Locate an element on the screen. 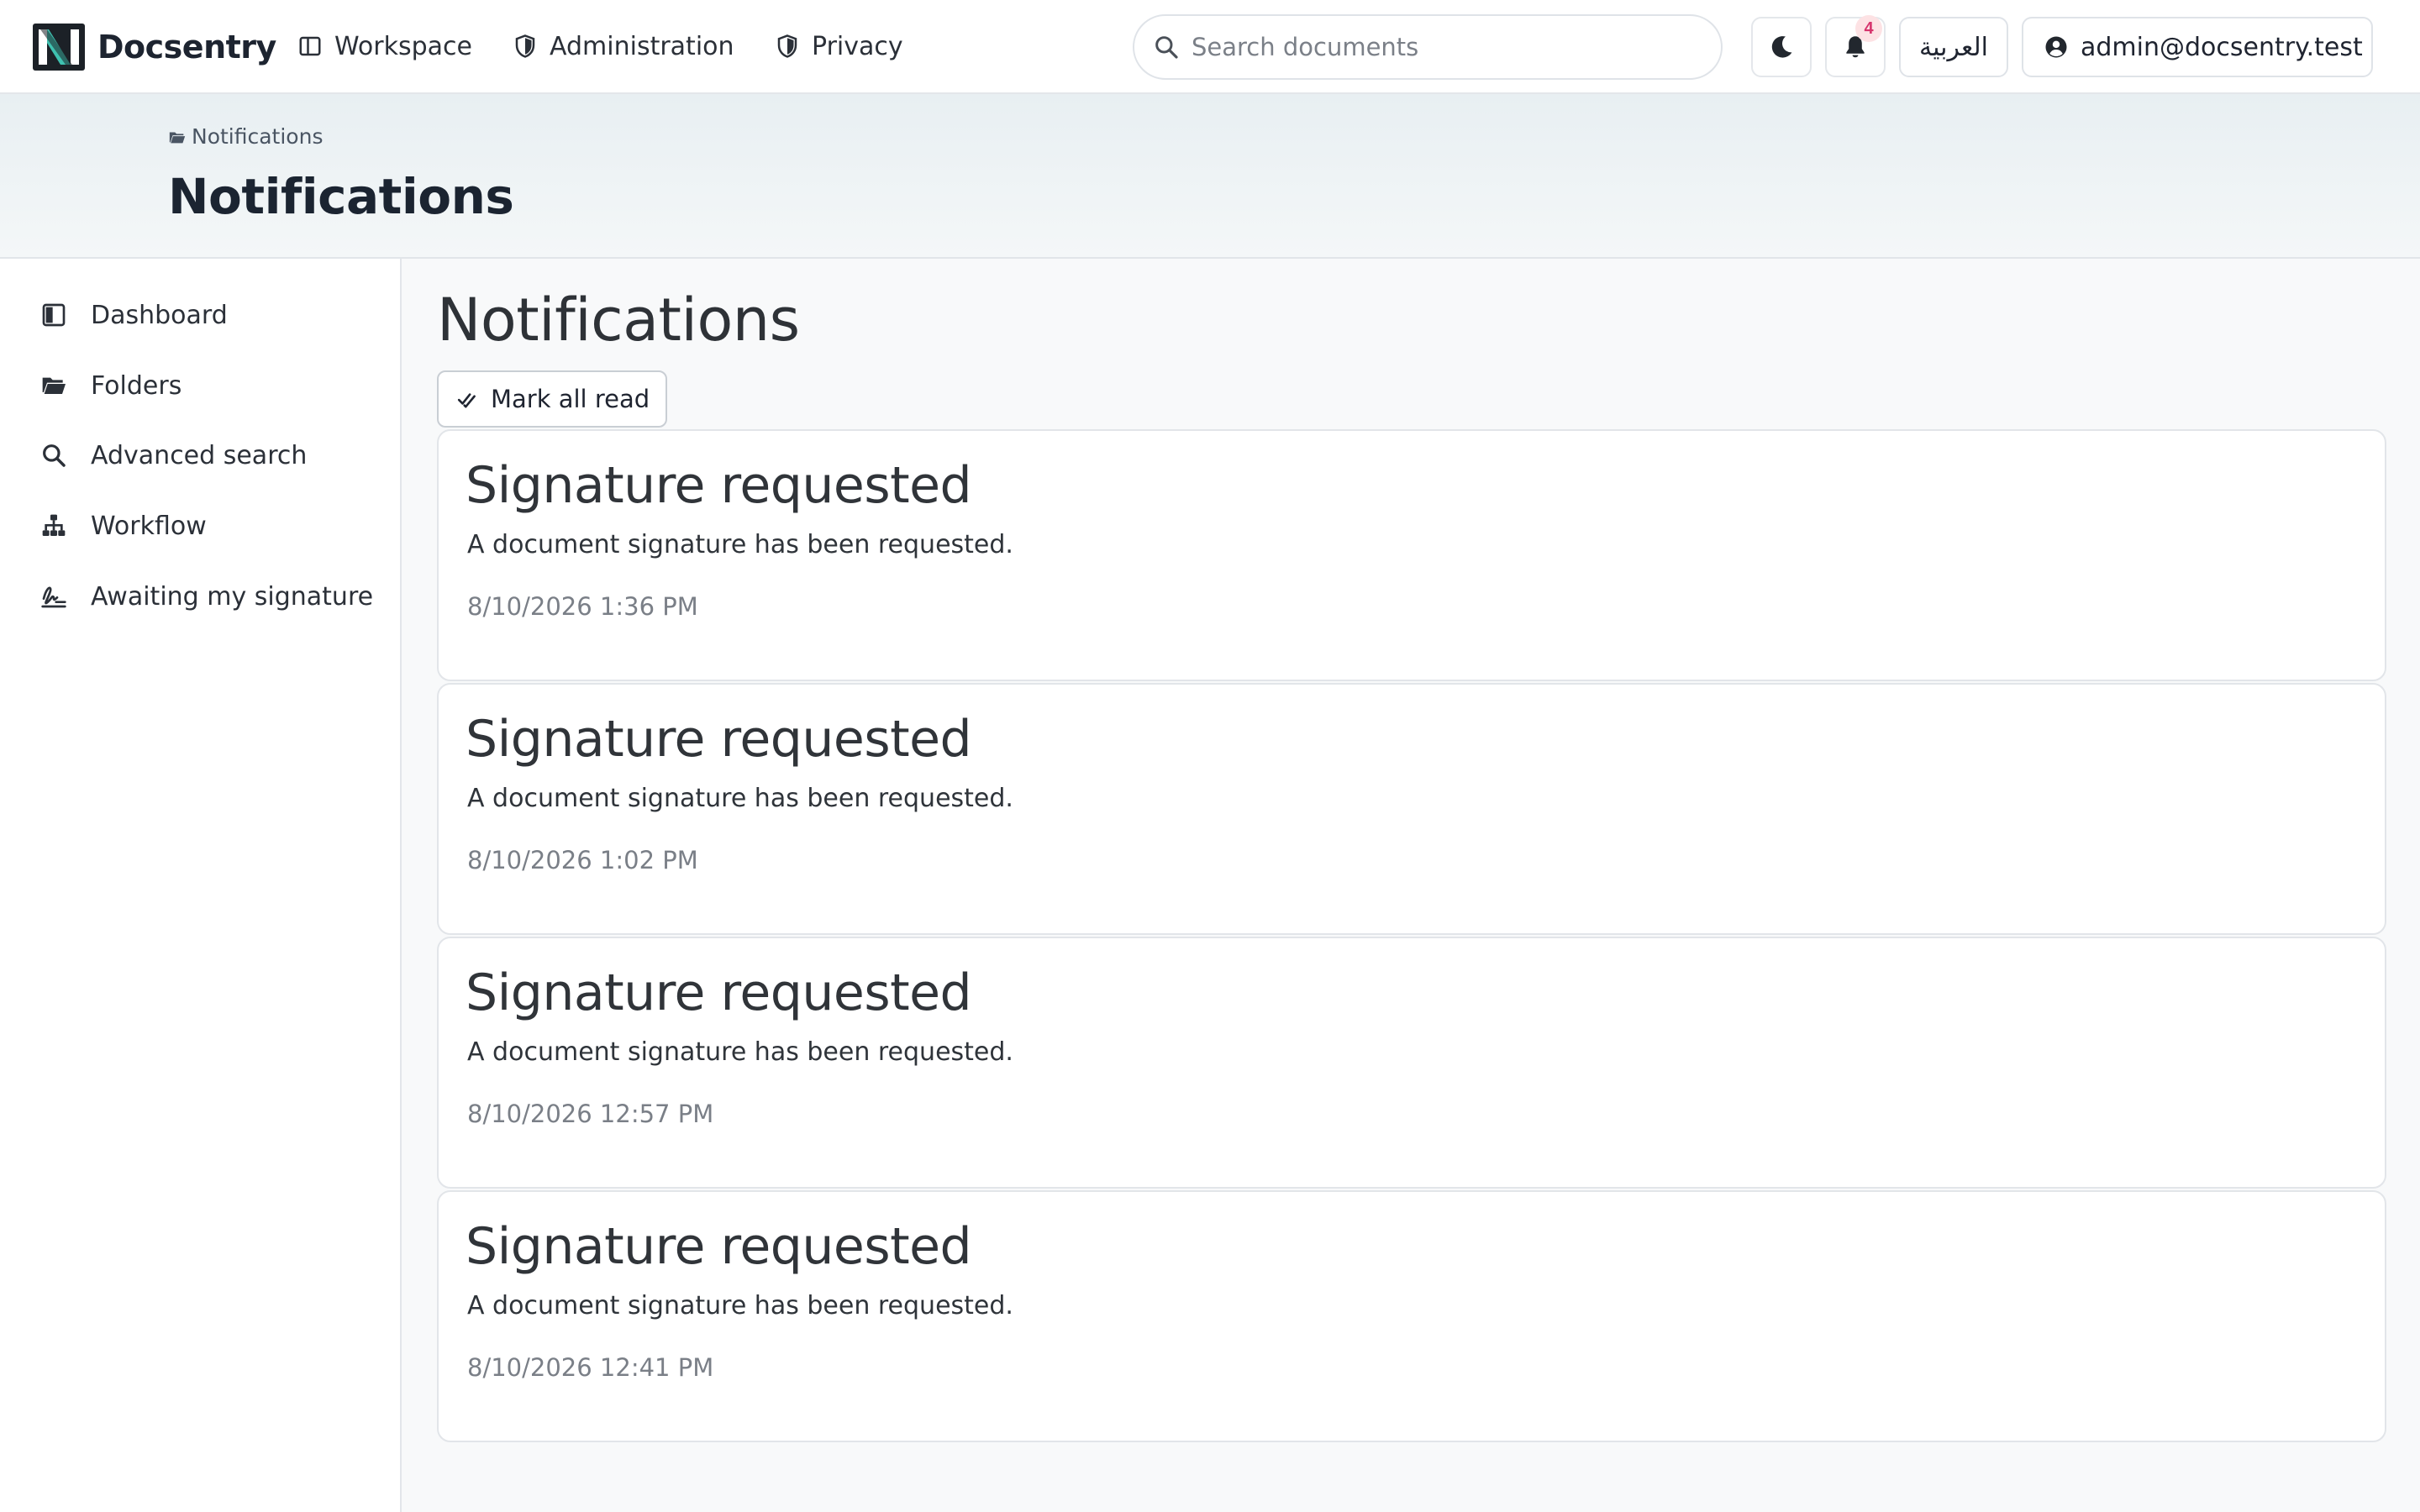 The image size is (2420, 1512). sidebar-item-advanced-search: Advanced search is located at coordinates (173, 455).